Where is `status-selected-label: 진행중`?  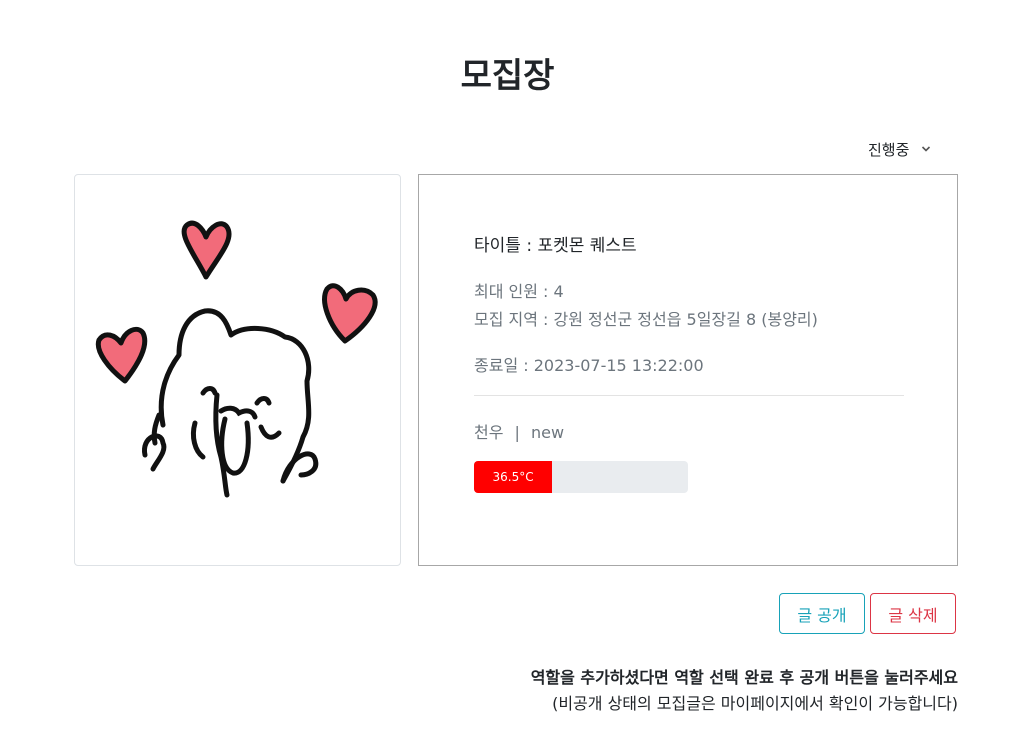
status-selected-label: 진행중 is located at coordinates (889, 149).